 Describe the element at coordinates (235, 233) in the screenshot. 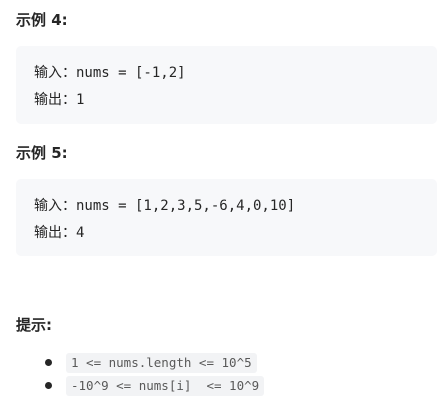

I see `example-5-output-line: 输出：4` at that location.